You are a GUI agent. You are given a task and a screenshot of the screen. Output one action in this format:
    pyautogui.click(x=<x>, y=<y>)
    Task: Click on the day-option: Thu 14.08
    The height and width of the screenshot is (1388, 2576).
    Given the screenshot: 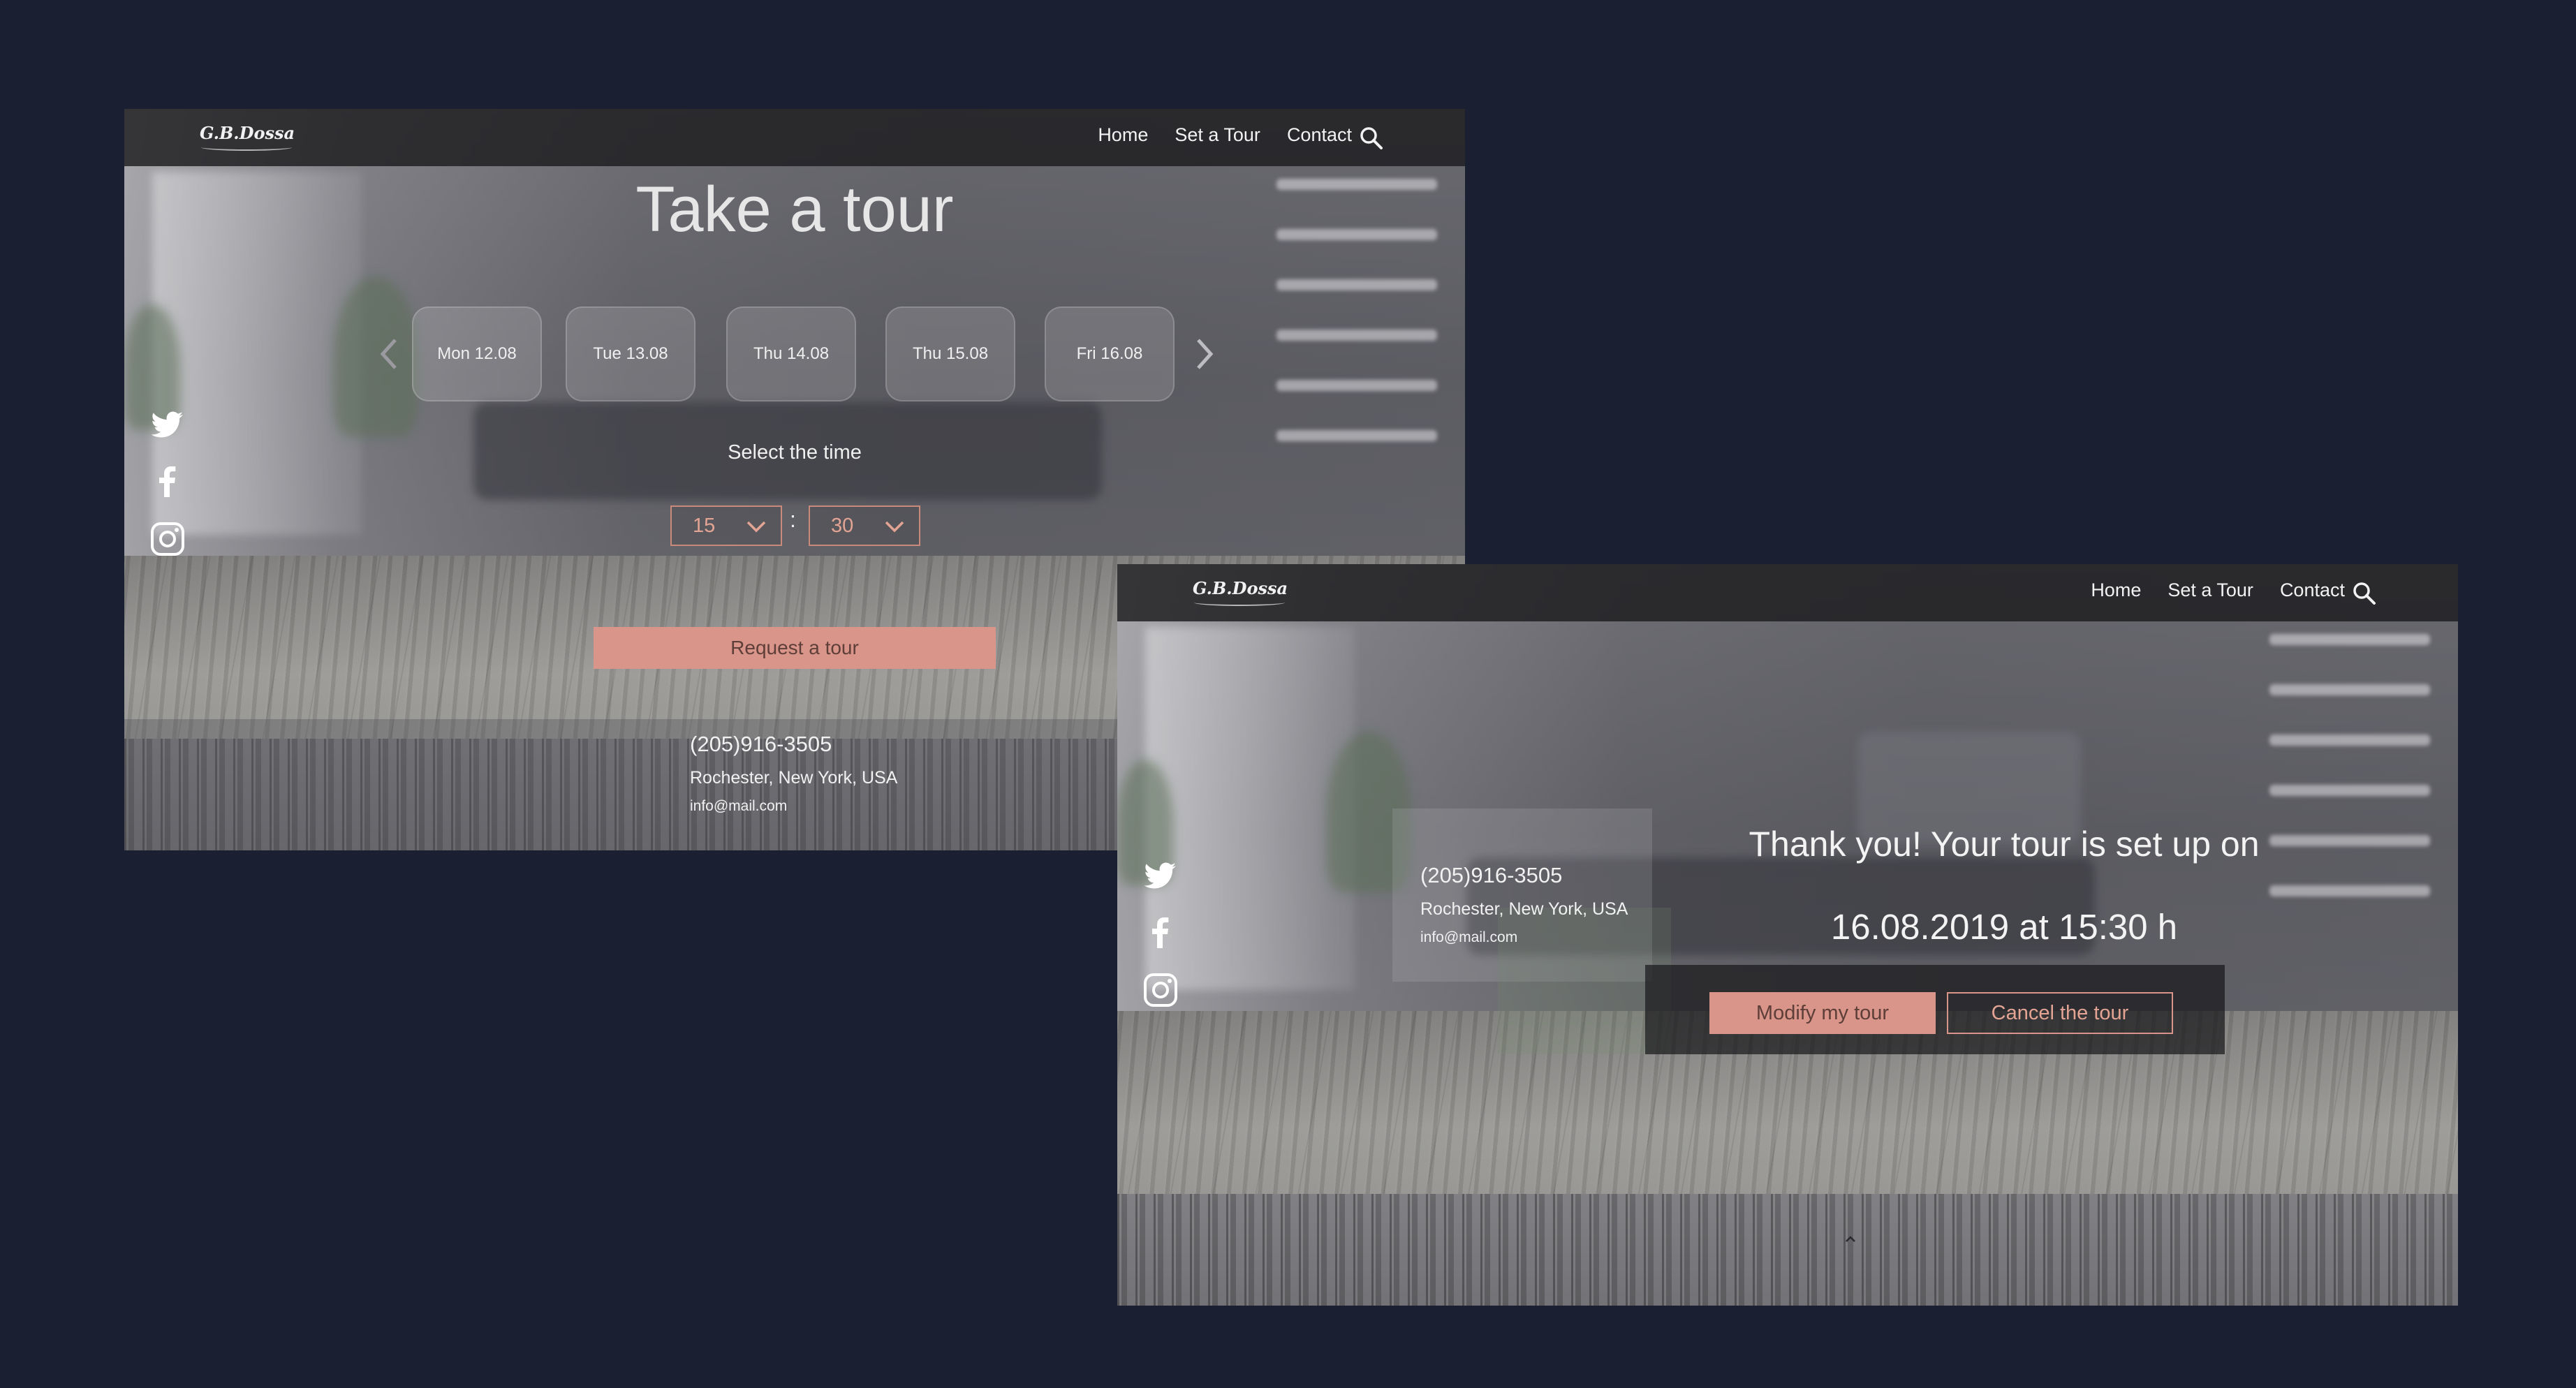 What is the action you would take?
    pyautogui.click(x=791, y=354)
    